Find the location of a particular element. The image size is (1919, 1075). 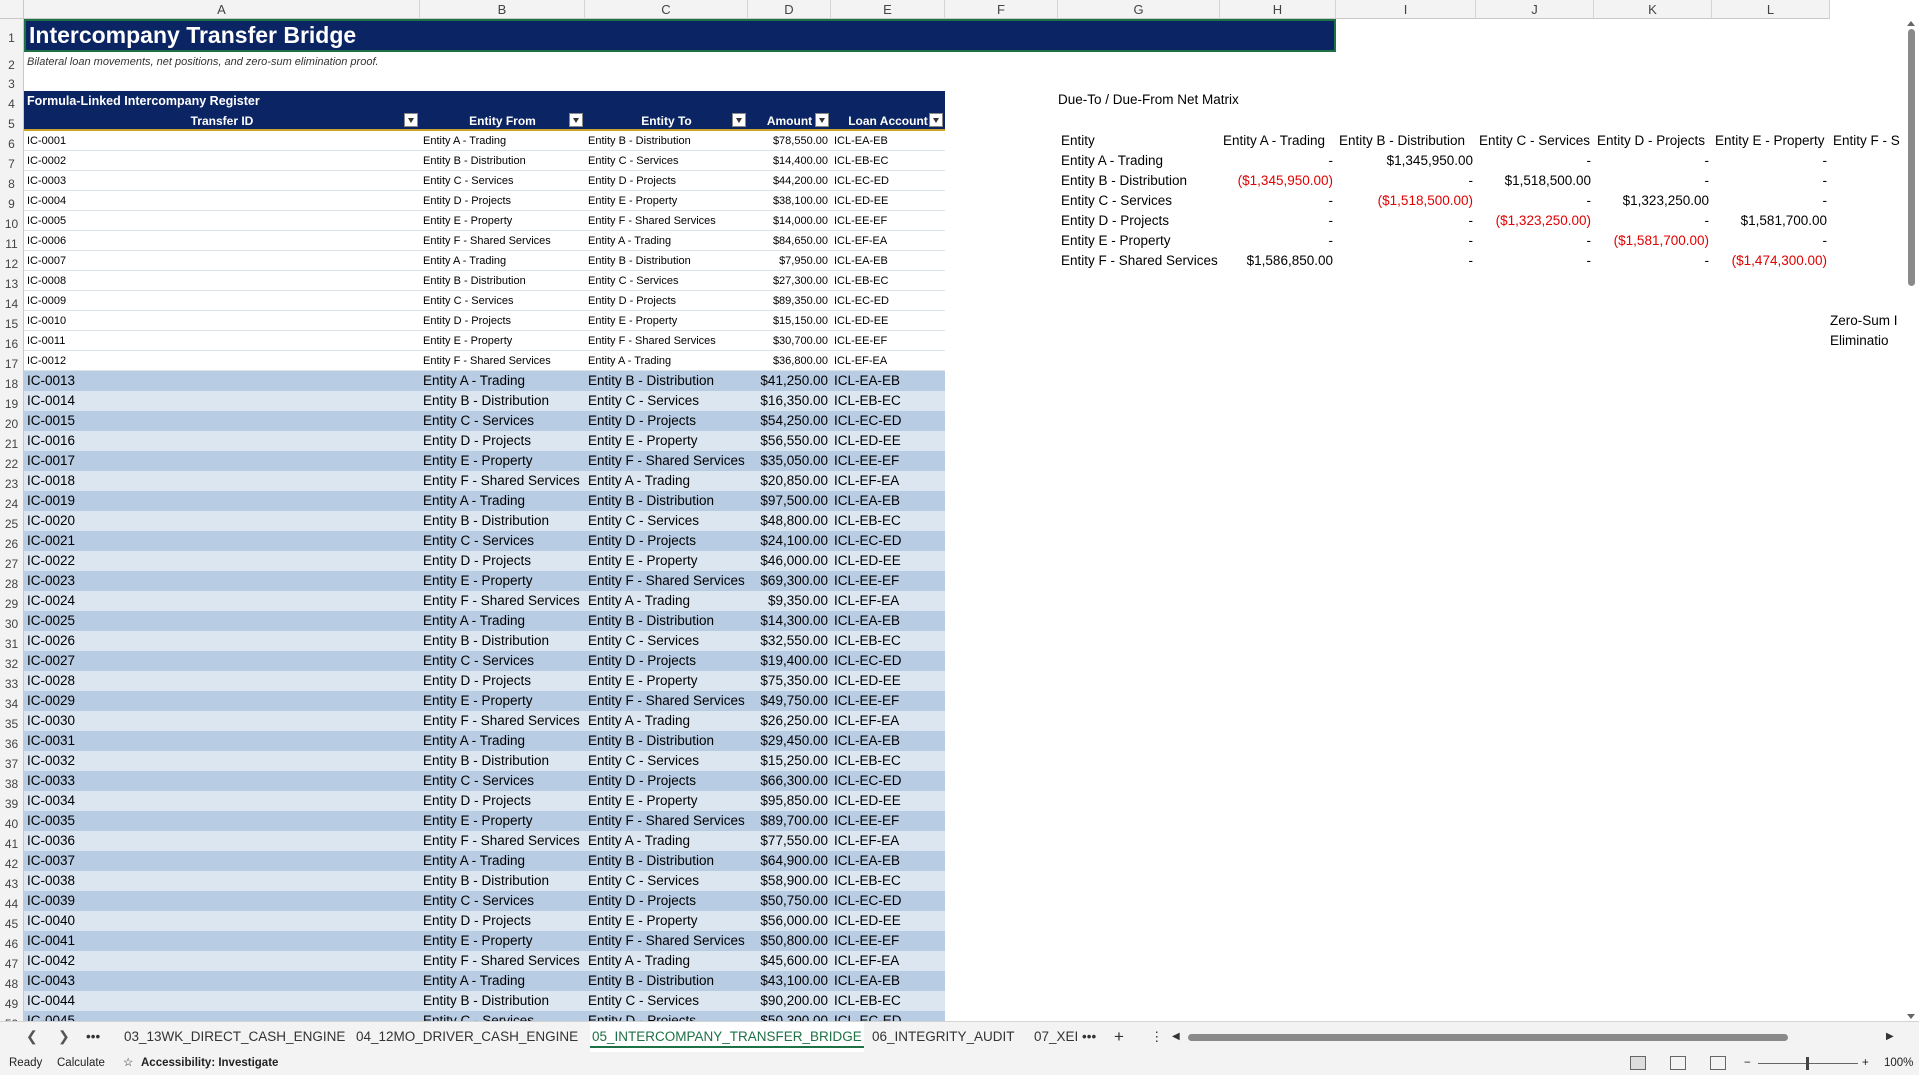

register-cell: $50,300.00 is located at coordinates (789, 1016).